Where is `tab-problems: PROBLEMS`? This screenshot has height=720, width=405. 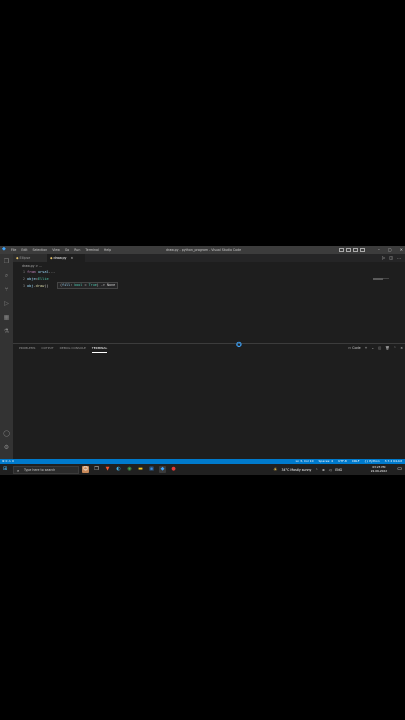 tab-problems: PROBLEMS is located at coordinates (27, 348).